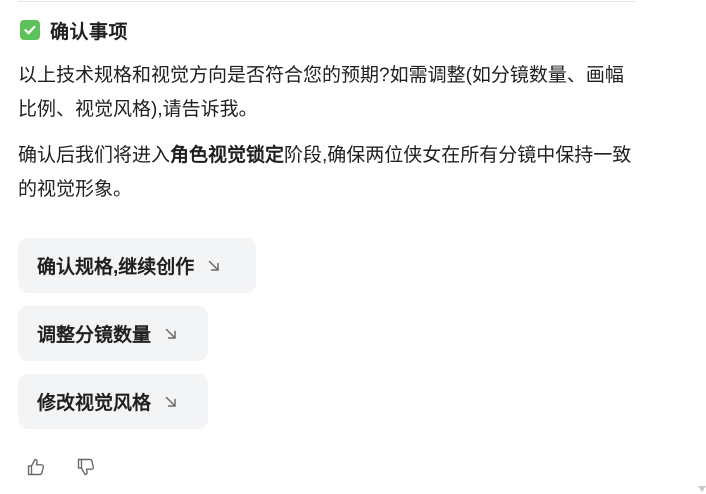 This screenshot has height=494, width=706. I want to click on scroll-indicator-icon, so click(702, 489).